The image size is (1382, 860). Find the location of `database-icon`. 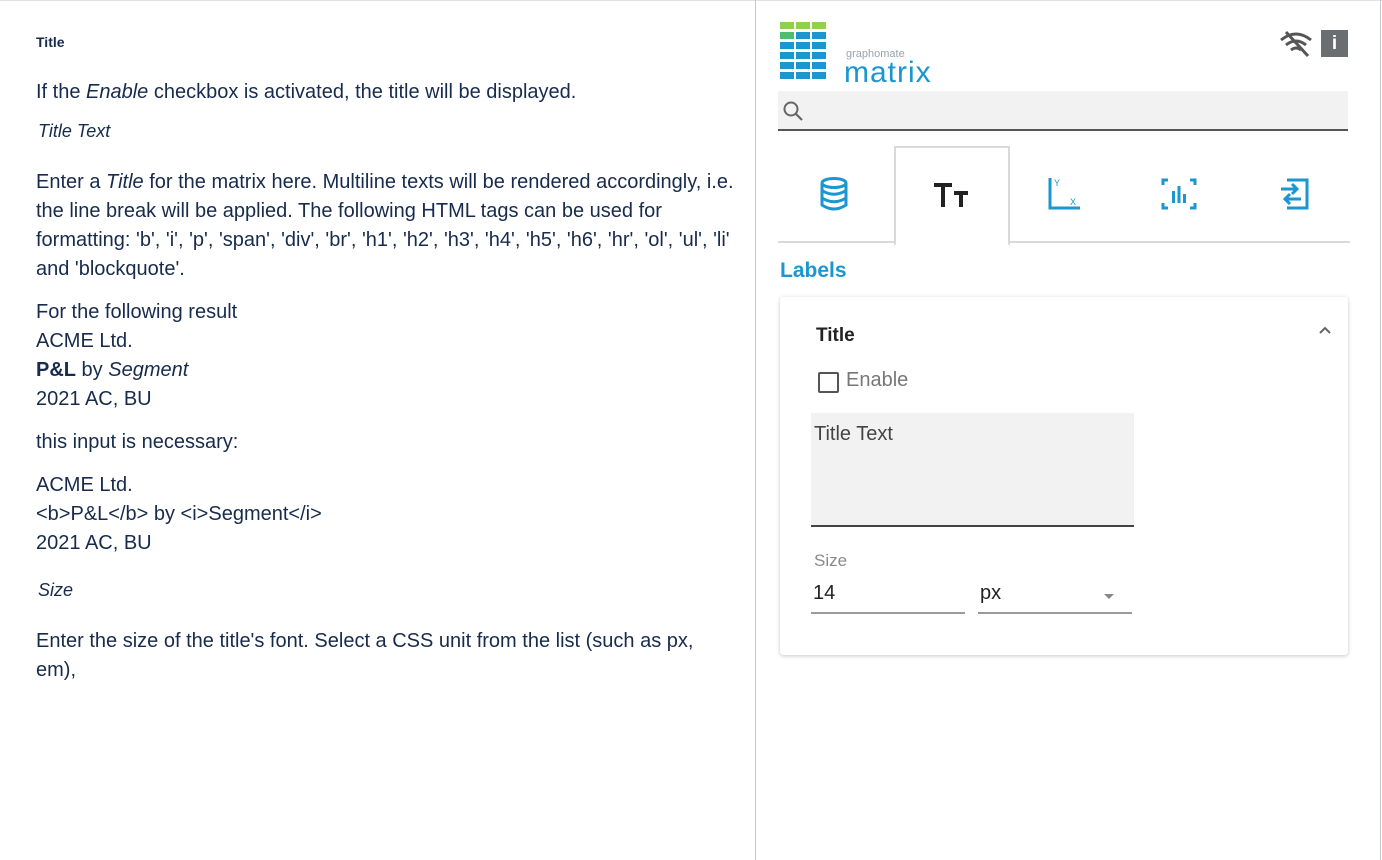

database-icon is located at coordinates (834, 194).